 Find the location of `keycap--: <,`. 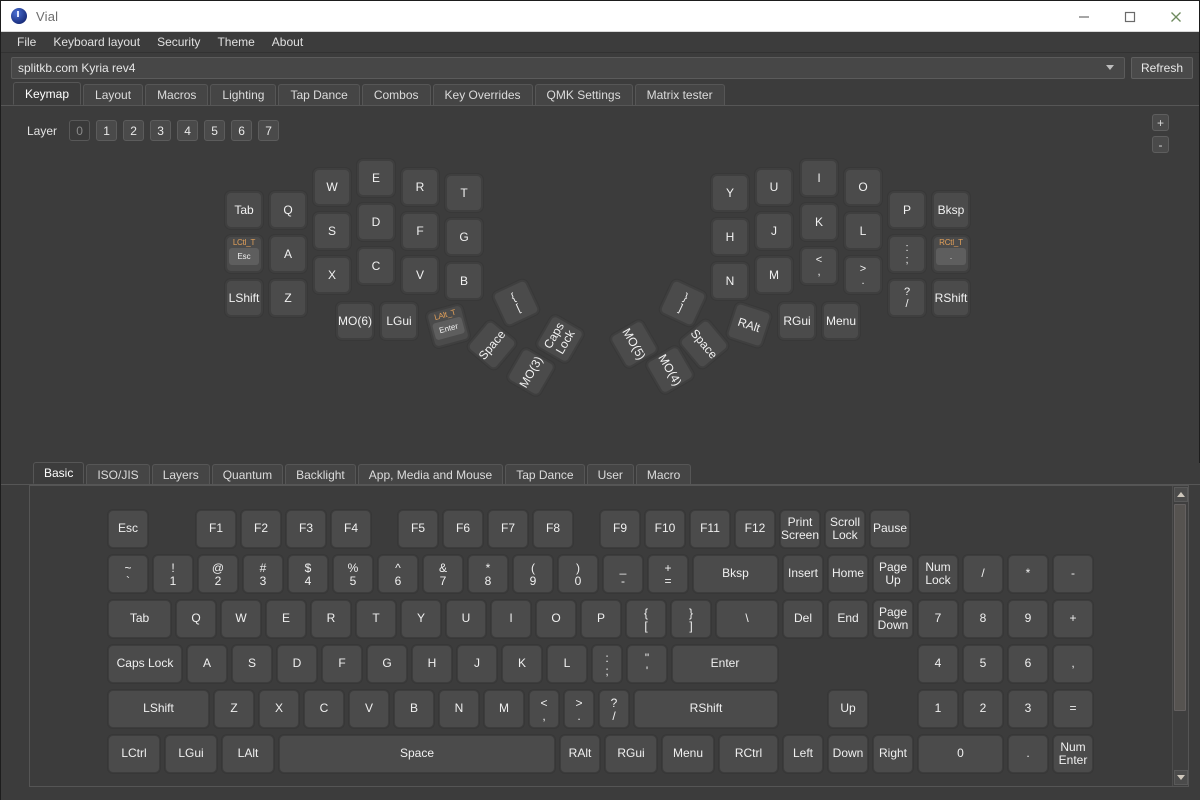

keycap--: <, is located at coordinates (819, 266).